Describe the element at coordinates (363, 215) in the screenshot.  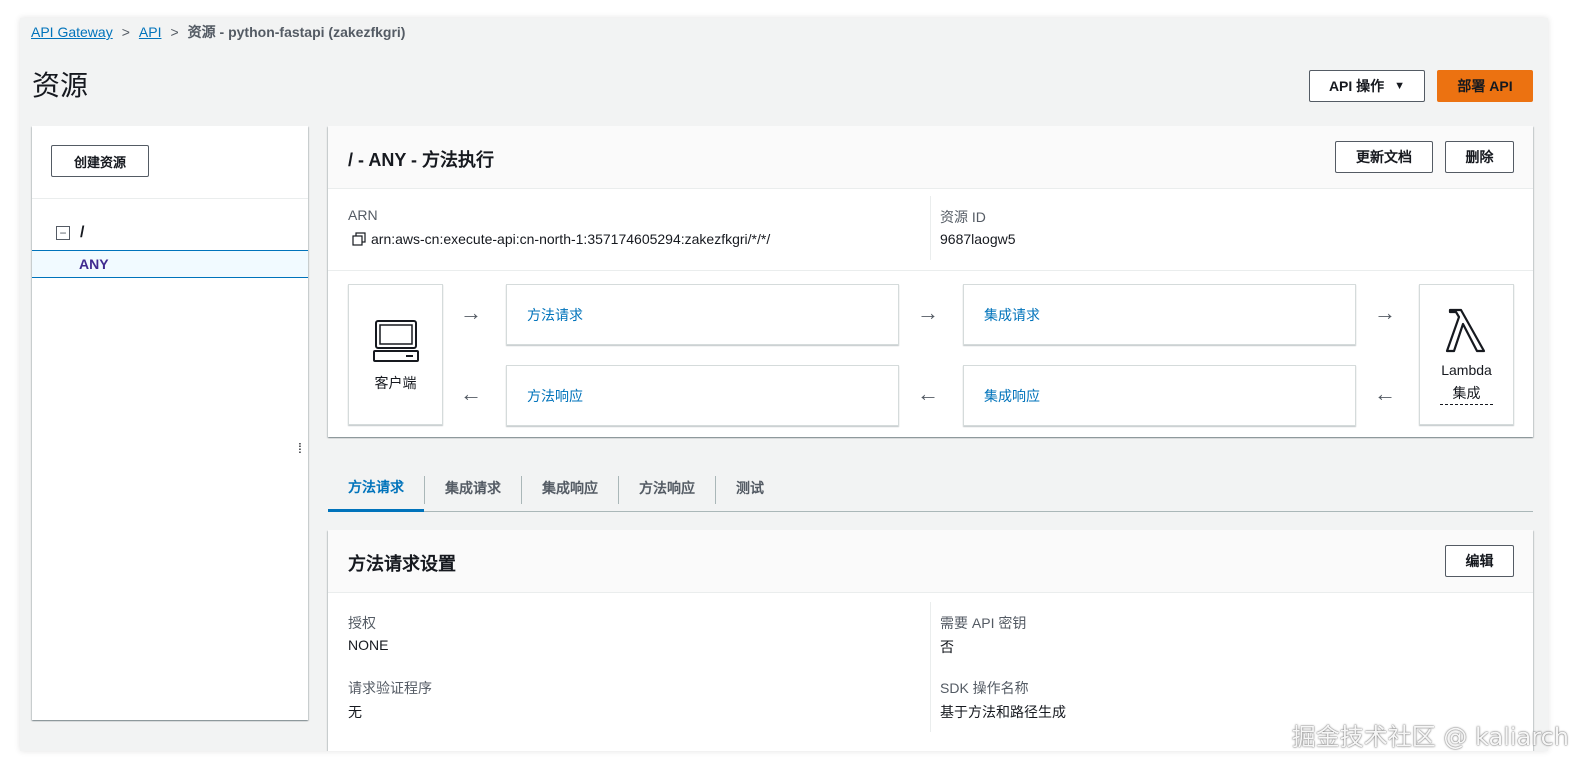
I see `arn-label: ARN` at that location.